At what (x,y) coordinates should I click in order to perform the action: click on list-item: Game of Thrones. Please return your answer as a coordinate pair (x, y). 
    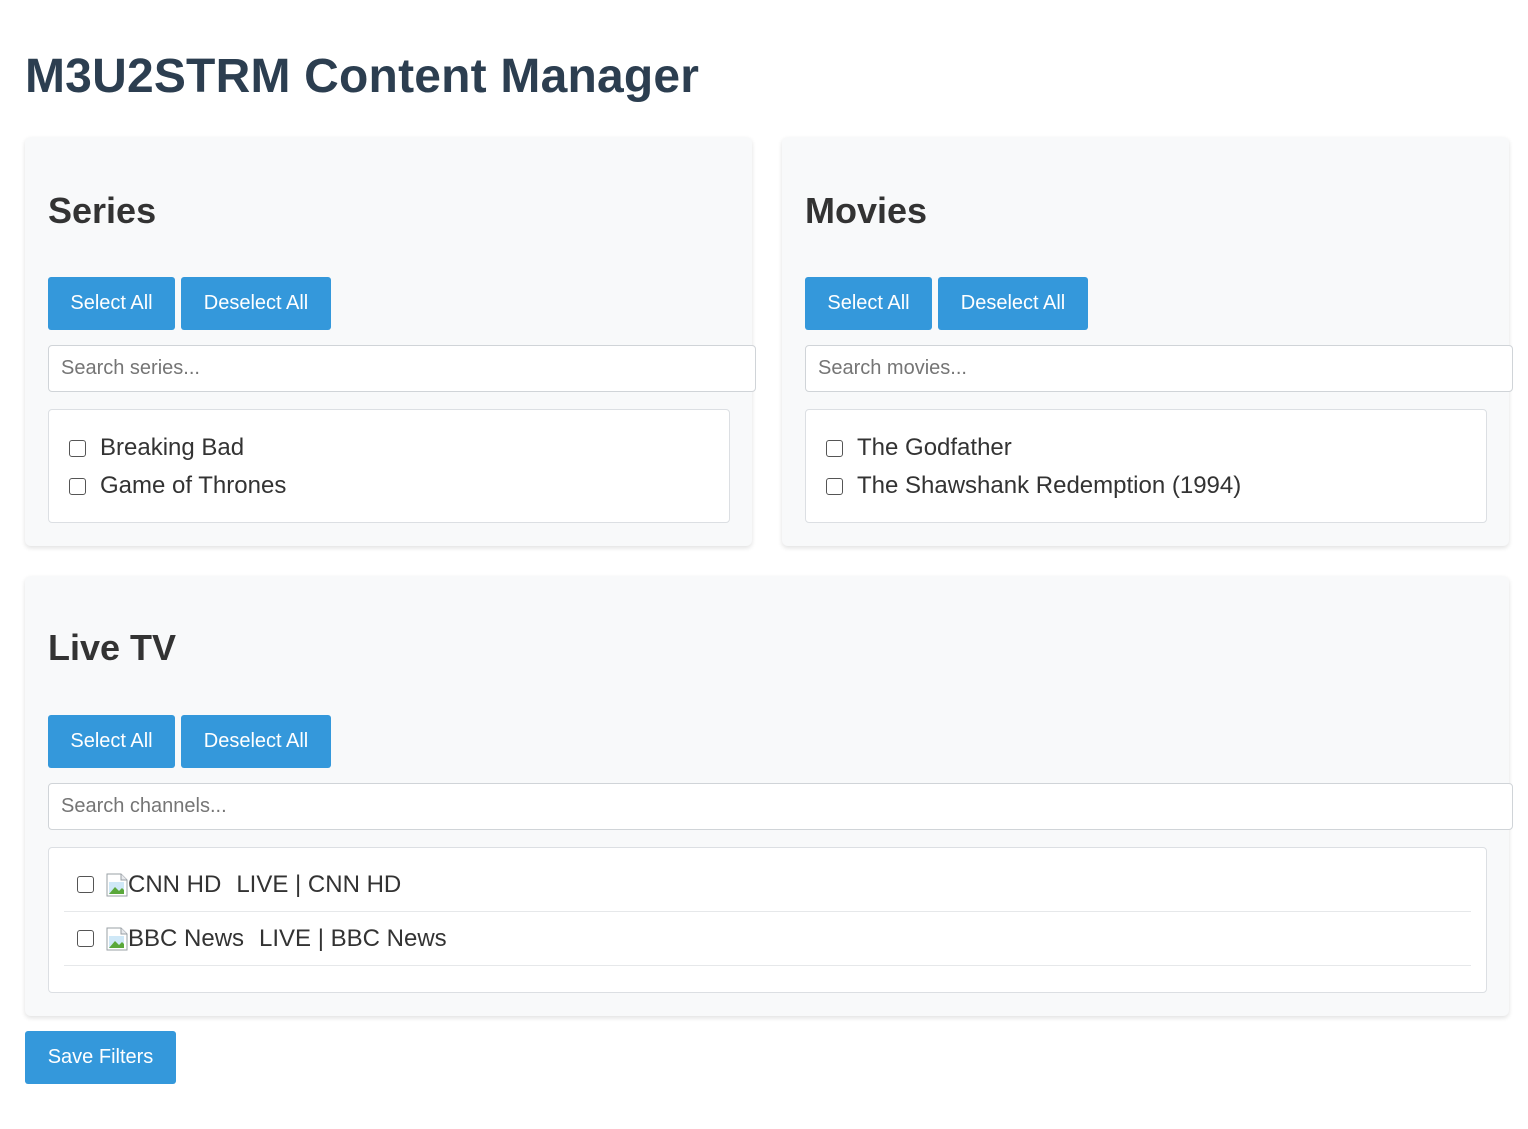
    Looking at the image, I should click on (177, 486).